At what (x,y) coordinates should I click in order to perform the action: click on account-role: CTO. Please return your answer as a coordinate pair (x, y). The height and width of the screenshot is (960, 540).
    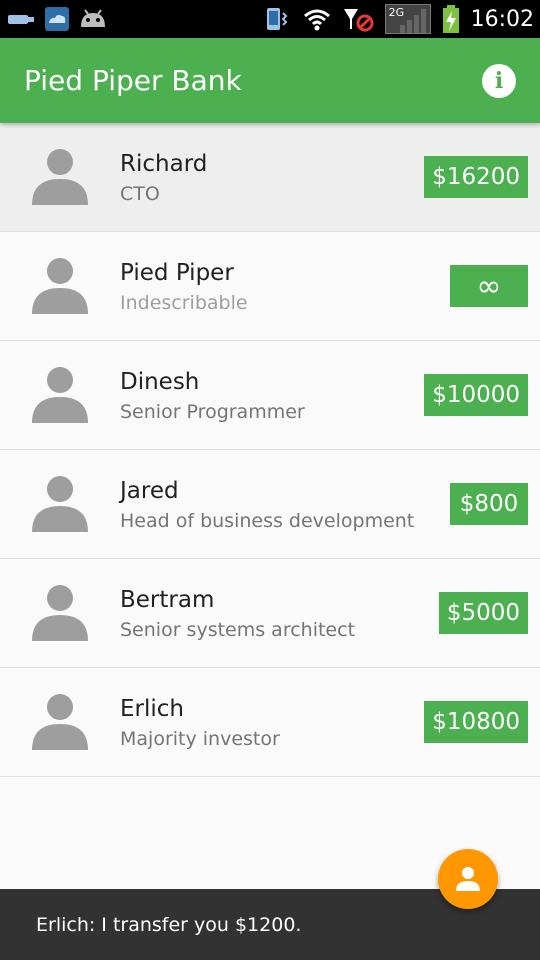
    Looking at the image, I should click on (140, 194).